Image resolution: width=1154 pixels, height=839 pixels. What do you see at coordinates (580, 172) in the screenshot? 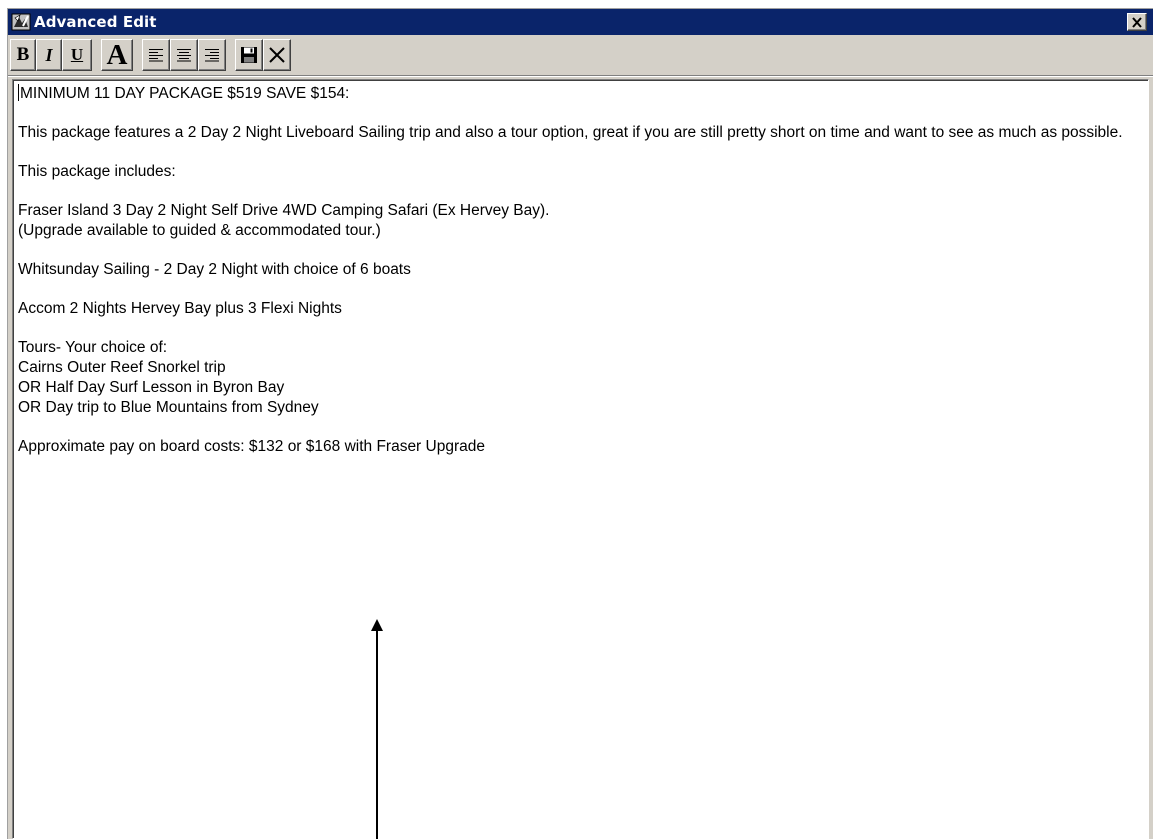
I see `text-line: This package includes:` at bounding box center [580, 172].